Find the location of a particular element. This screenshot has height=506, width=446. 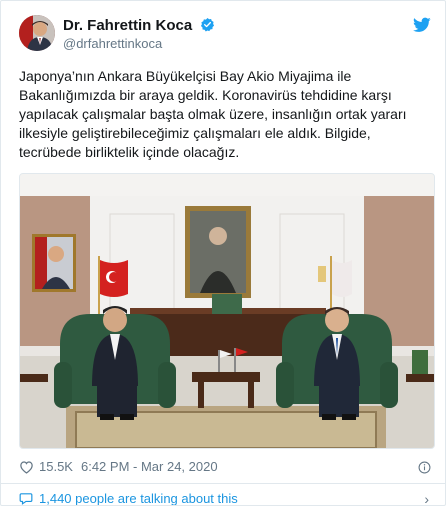

info-icon is located at coordinates (424, 467).